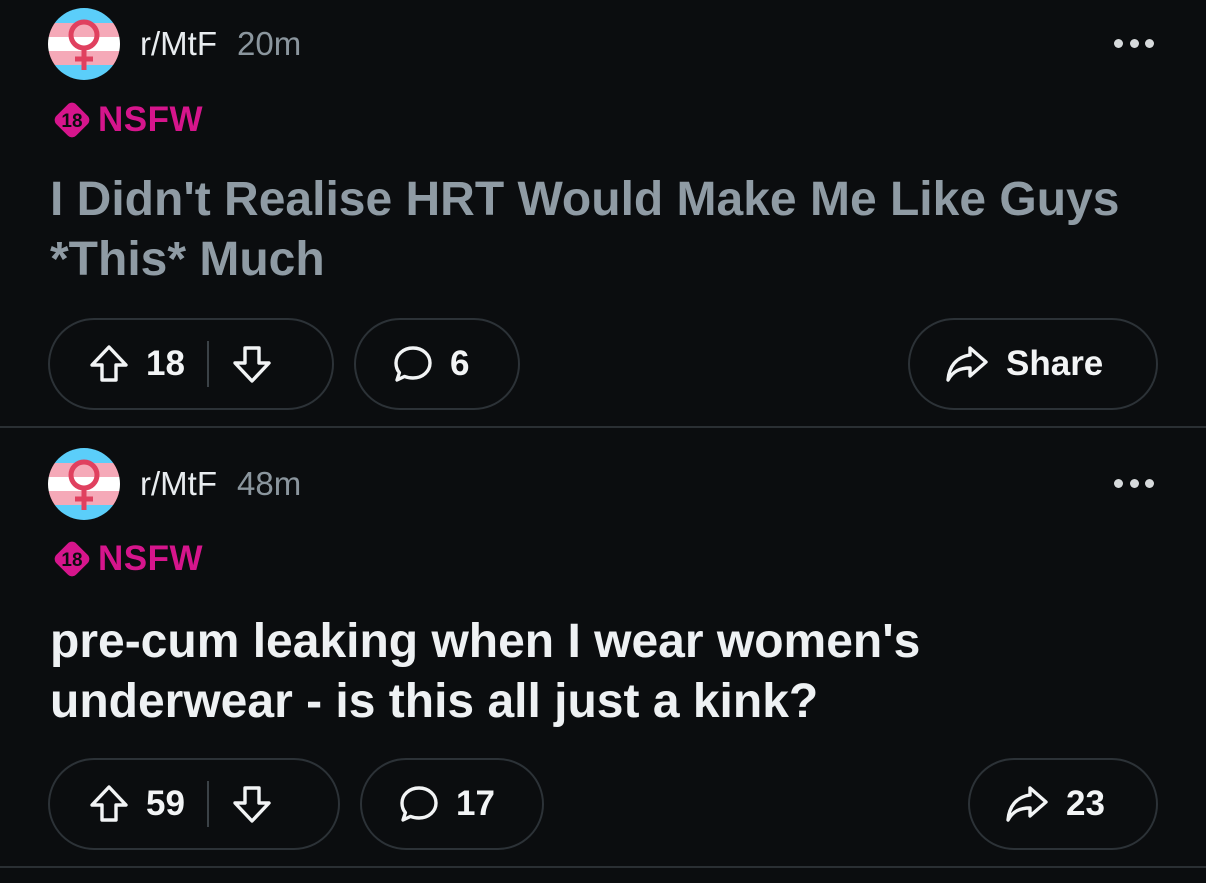 This screenshot has height=883, width=1206. I want to click on share-button: Share, so click(1033, 364).